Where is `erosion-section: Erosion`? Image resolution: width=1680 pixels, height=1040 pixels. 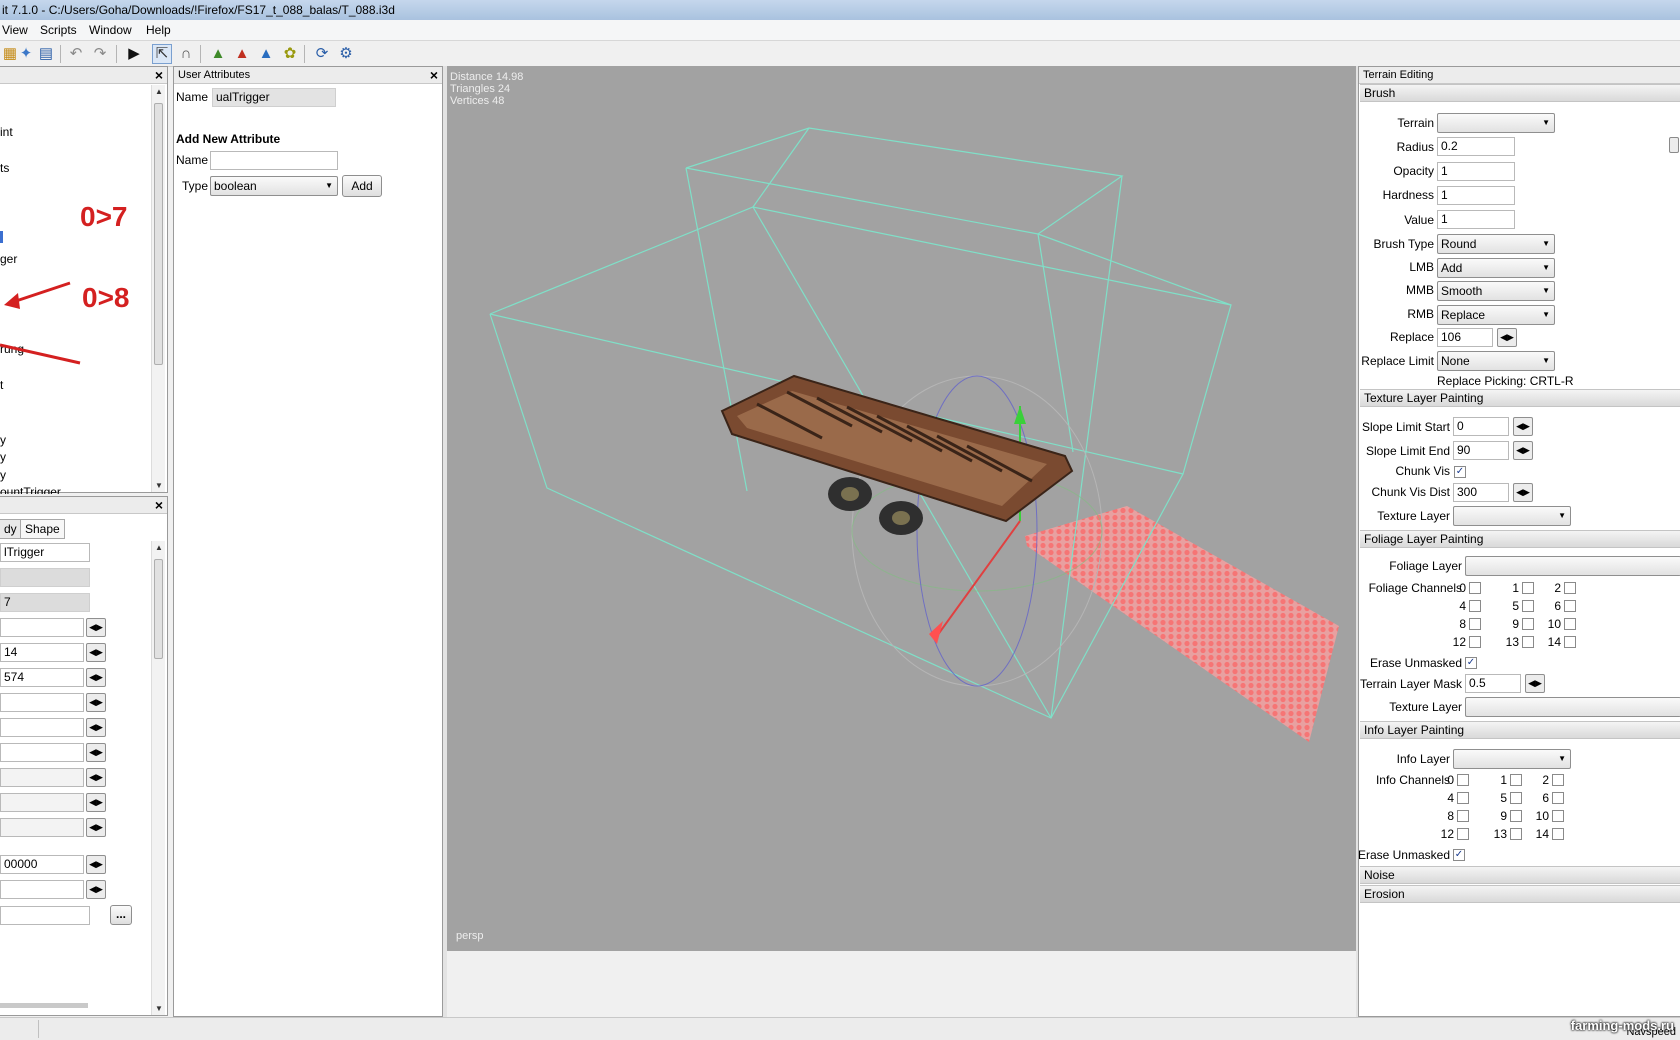 erosion-section: Erosion is located at coordinates (1520, 894).